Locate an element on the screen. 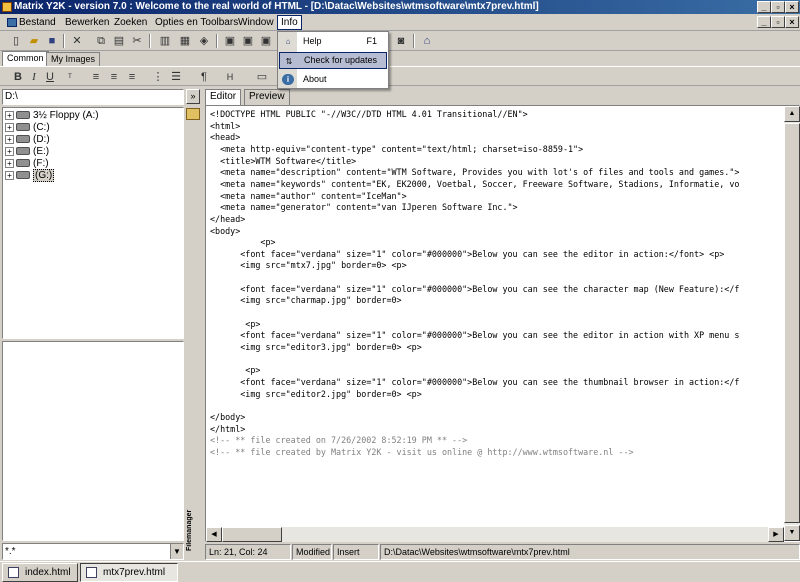  scroll-right-icon: ▶ is located at coordinates (776, 534).